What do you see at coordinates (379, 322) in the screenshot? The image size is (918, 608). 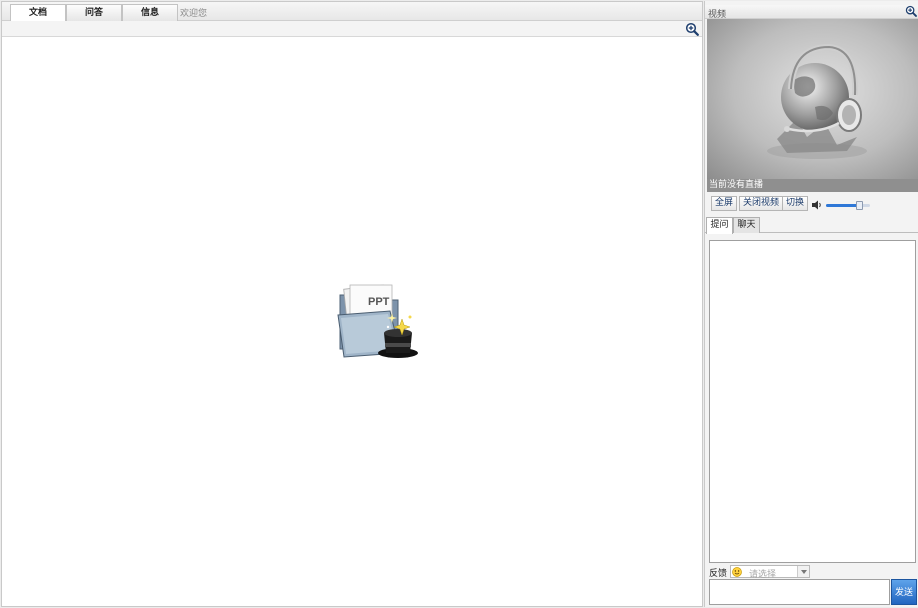 I see `ppt-folder-magic-hat-icon: PPT` at bounding box center [379, 322].